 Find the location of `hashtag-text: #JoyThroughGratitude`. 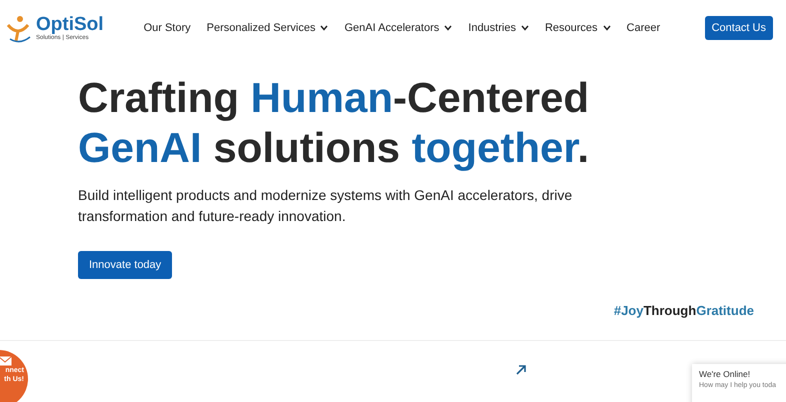

hashtag-text: #JoyThroughGratitude is located at coordinates (684, 310).